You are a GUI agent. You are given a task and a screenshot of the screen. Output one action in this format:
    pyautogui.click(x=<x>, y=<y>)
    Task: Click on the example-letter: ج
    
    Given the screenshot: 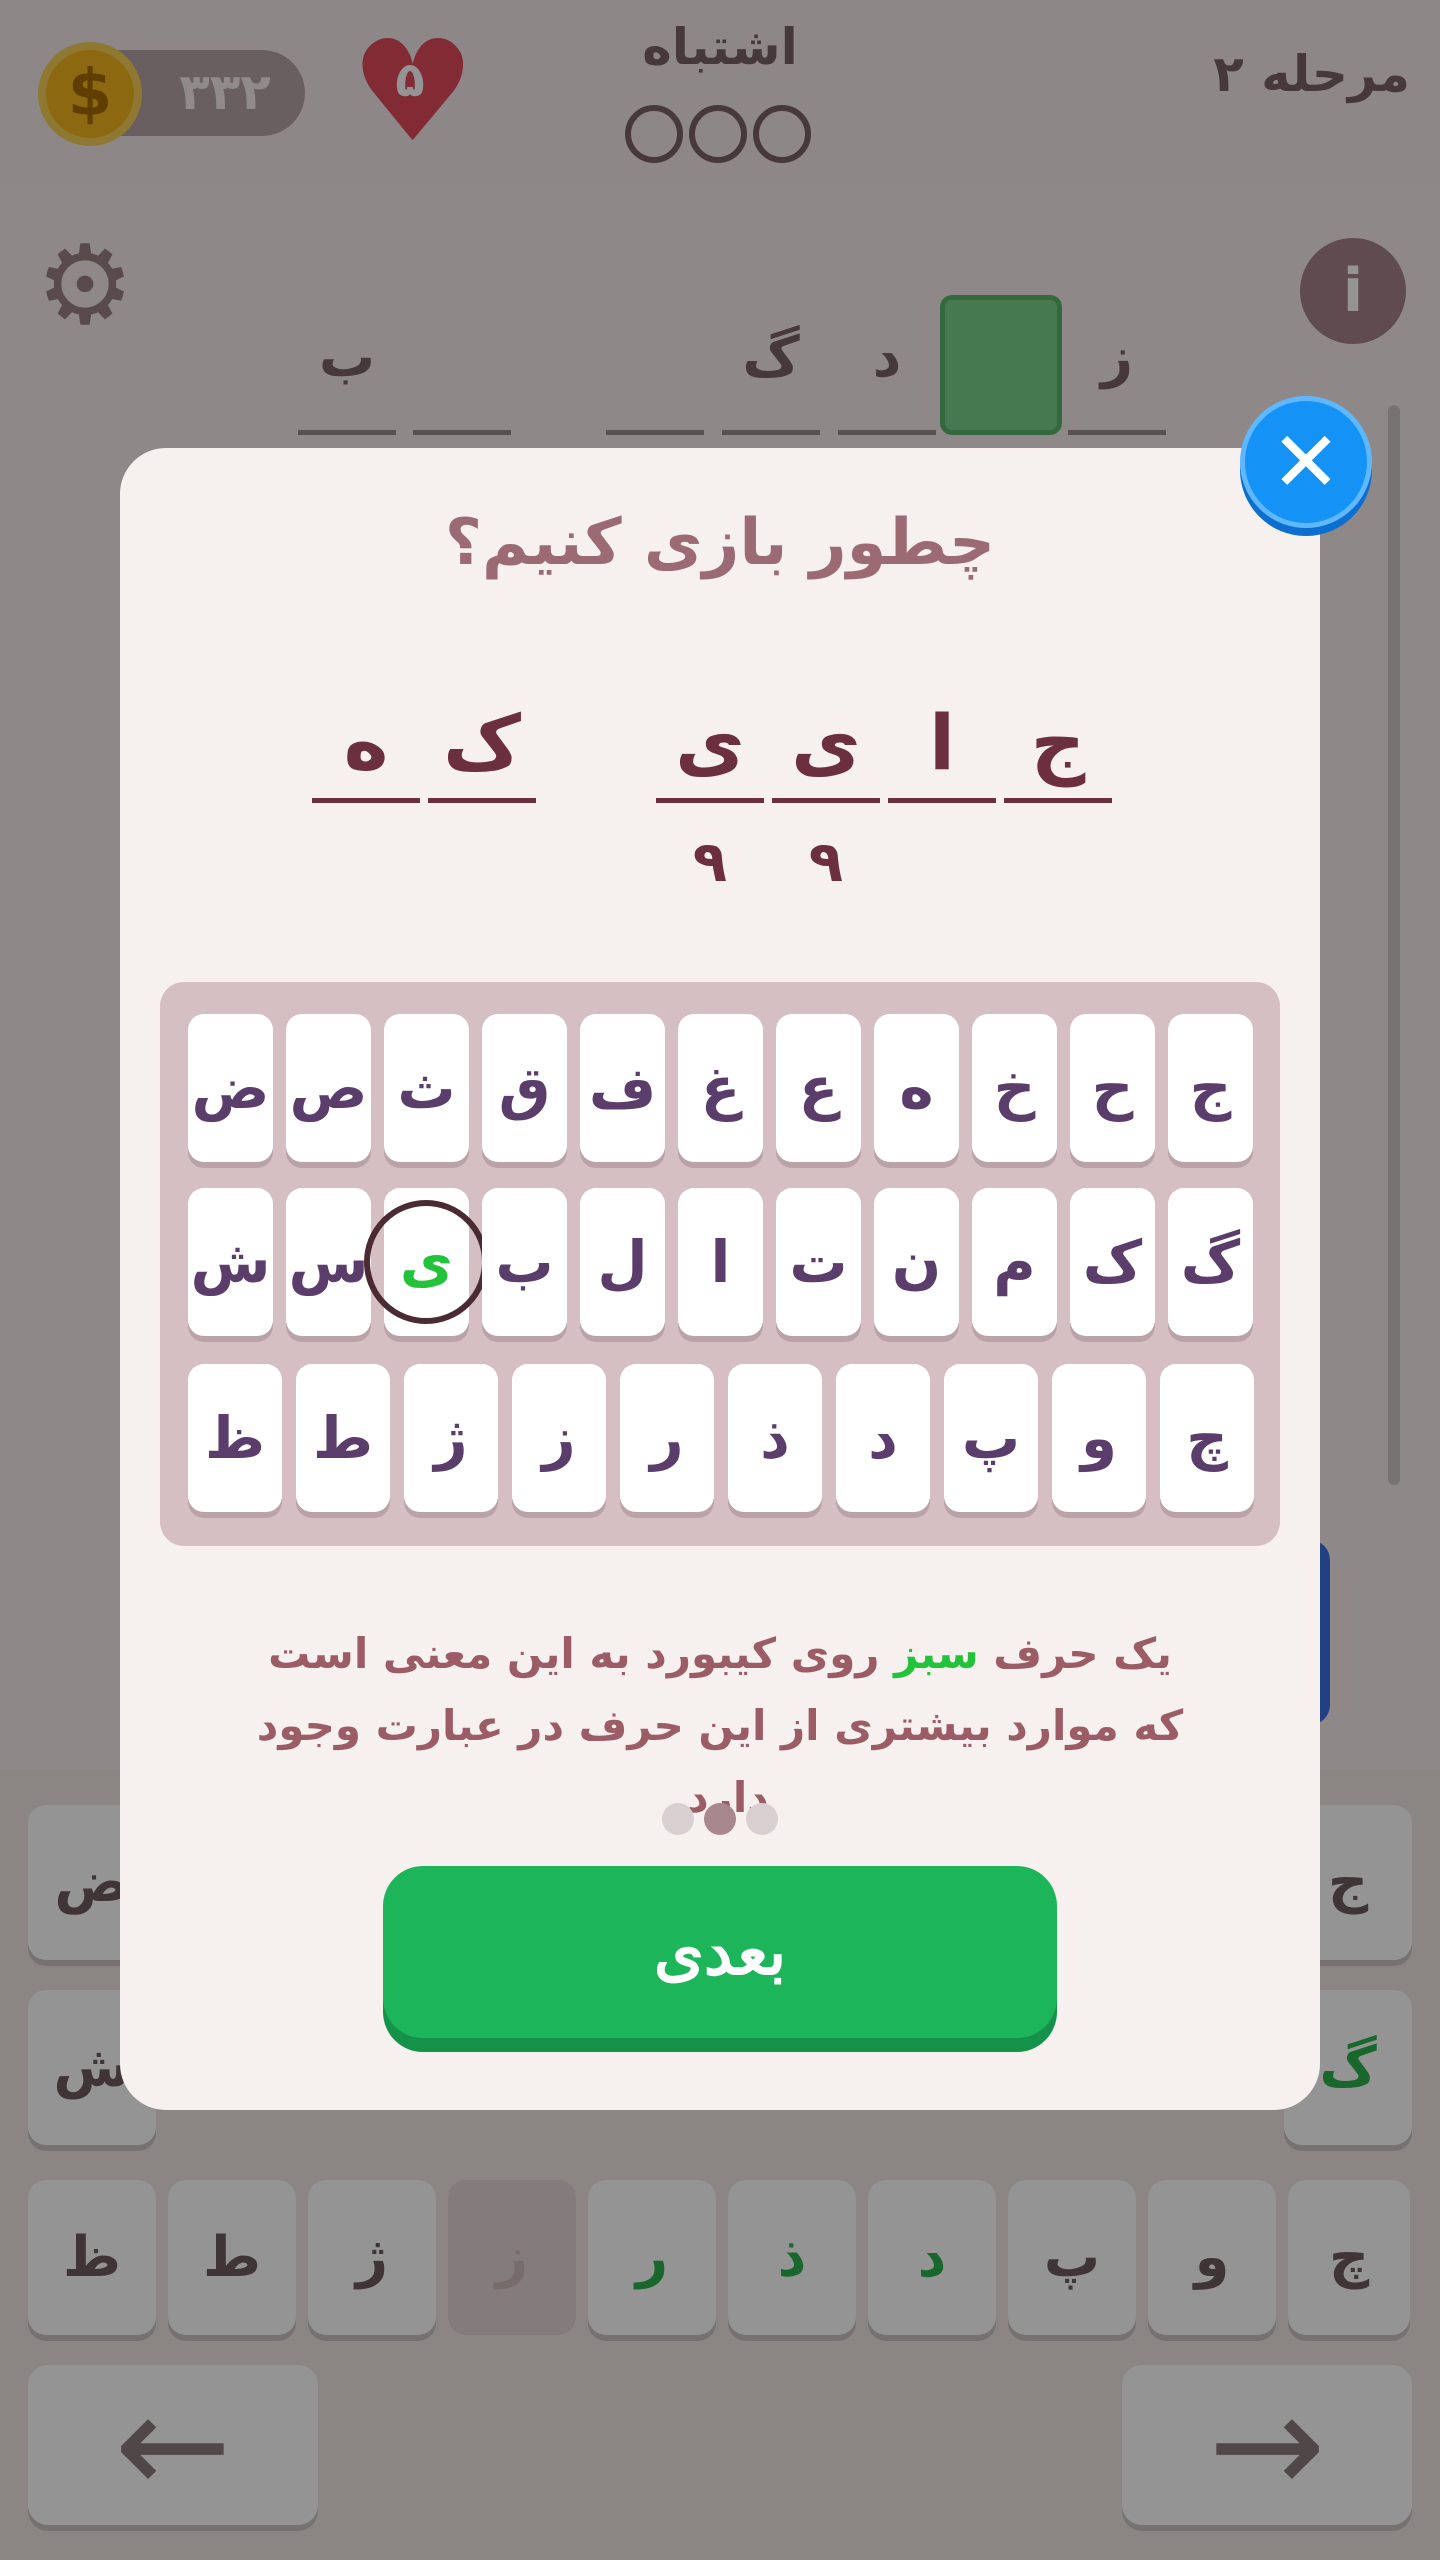 What is the action you would take?
    pyautogui.click(x=1058, y=748)
    